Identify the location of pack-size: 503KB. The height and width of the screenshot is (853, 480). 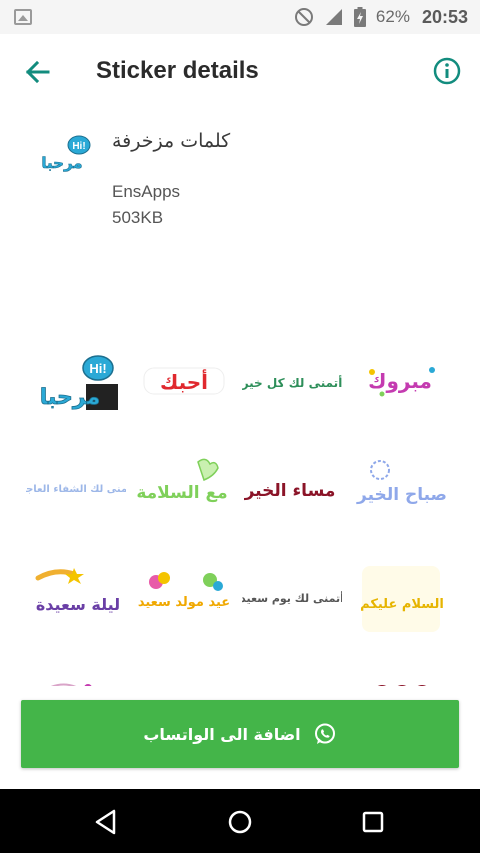
(138, 217).